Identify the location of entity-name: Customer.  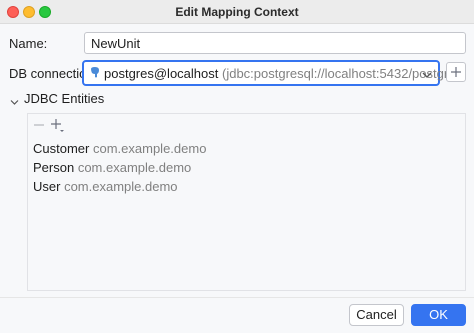
(61, 148).